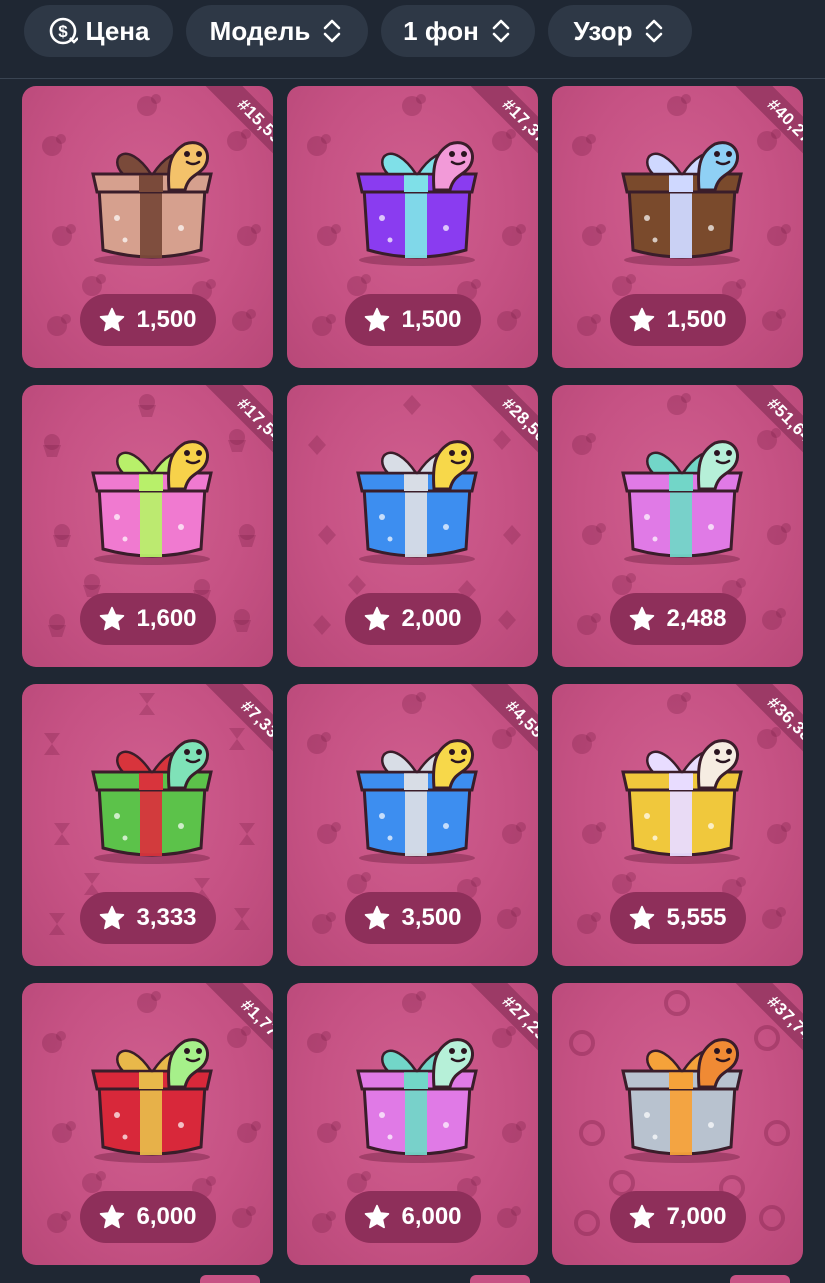 This screenshot has height=1283, width=825. Describe the element at coordinates (783, 124) in the screenshot. I see `gift-number: #40,270` at that location.